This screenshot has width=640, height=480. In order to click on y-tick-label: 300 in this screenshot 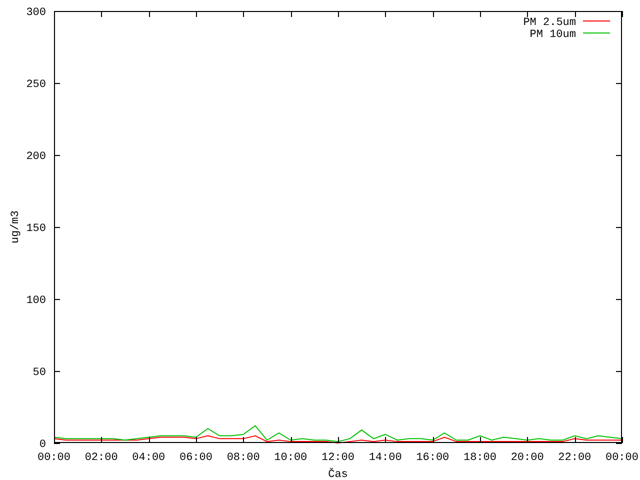, I will do `click(36, 13)`.